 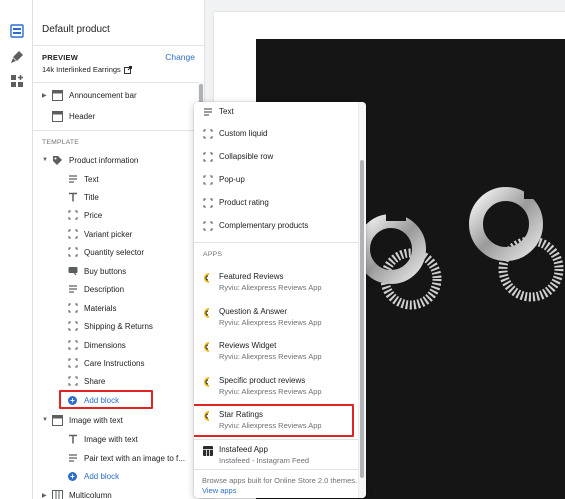 What do you see at coordinates (104, 289) in the screenshot?
I see `block-label: Description` at bounding box center [104, 289].